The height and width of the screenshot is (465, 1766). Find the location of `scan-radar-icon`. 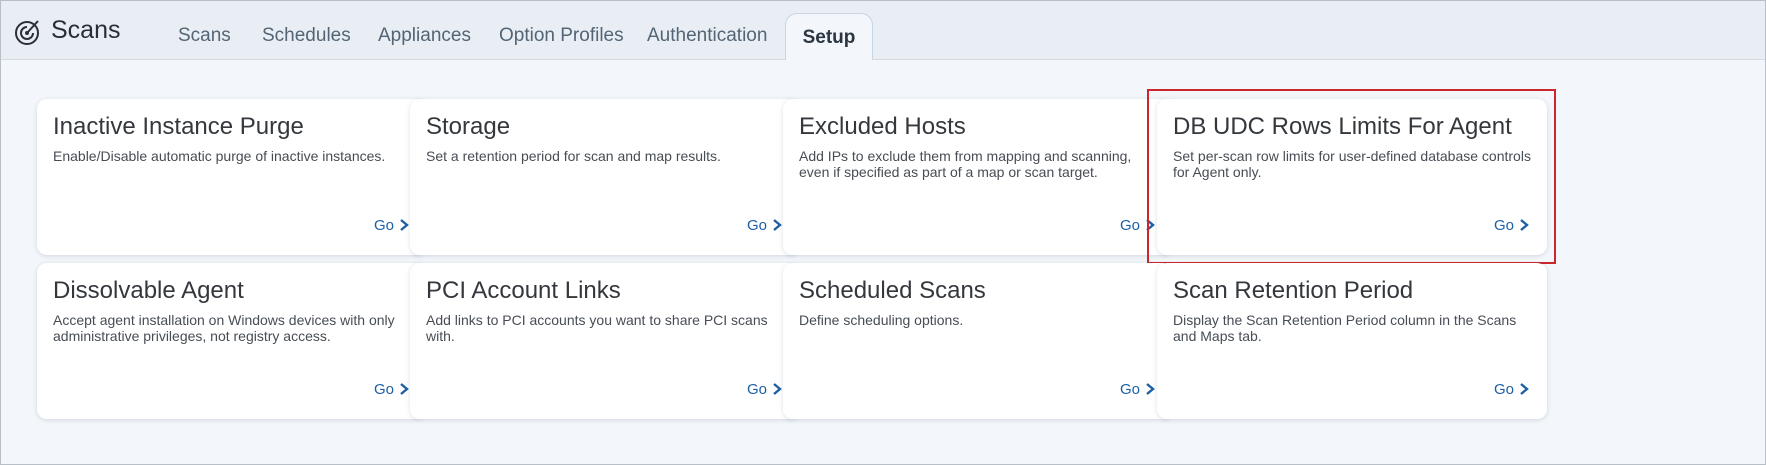

scan-radar-icon is located at coordinates (27, 32).